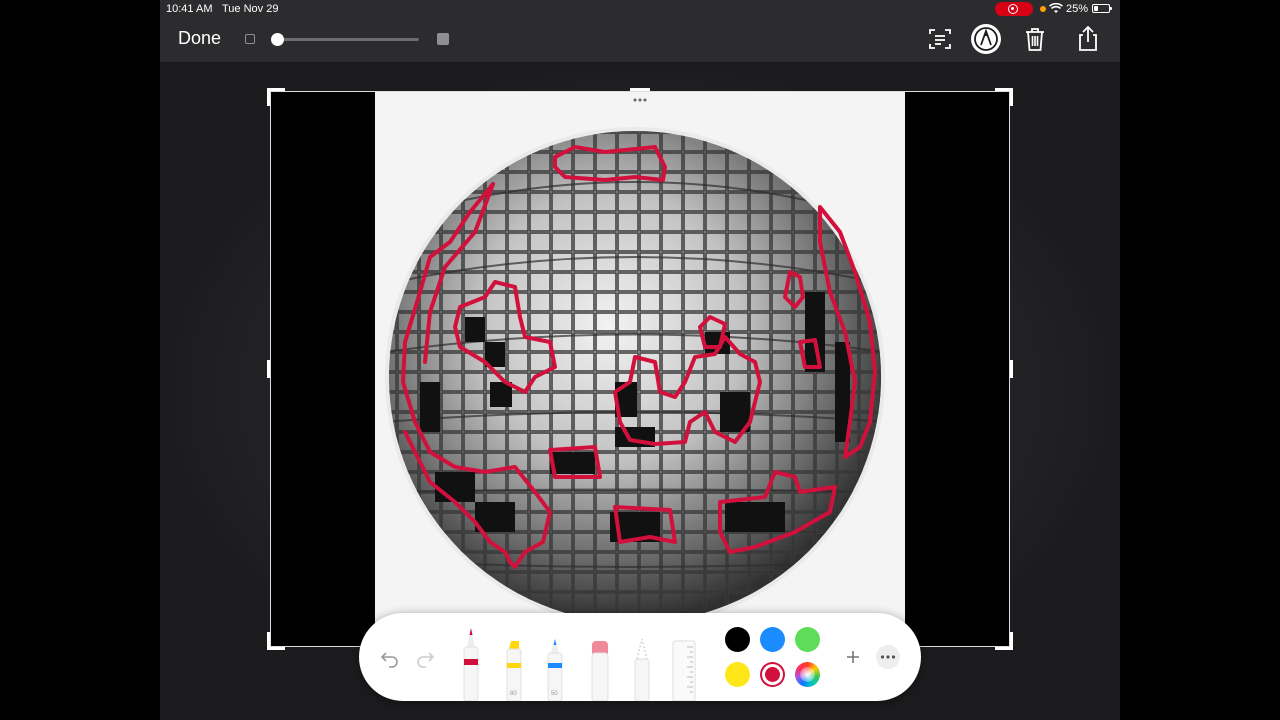 Image resolution: width=1280 pixels, height=720 pixels. What do you see at coordinates (940, 39) in the screenshot?
I see `text-recognition-icon` at bounding box center [940, 39].